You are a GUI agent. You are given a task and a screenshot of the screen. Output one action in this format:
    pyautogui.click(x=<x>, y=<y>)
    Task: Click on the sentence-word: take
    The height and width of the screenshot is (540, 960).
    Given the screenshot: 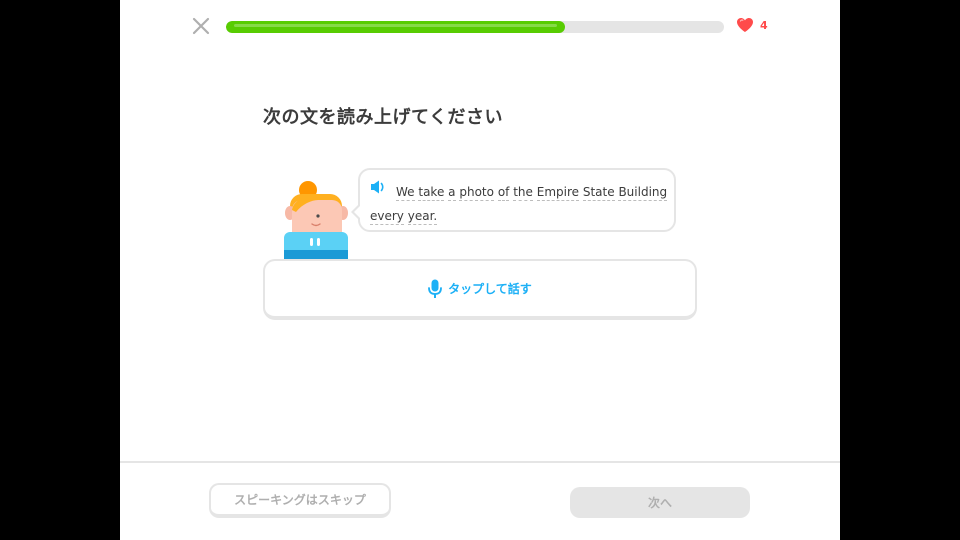 What is the action you would take?
    pyautogui.click(x=431, y=193)
    